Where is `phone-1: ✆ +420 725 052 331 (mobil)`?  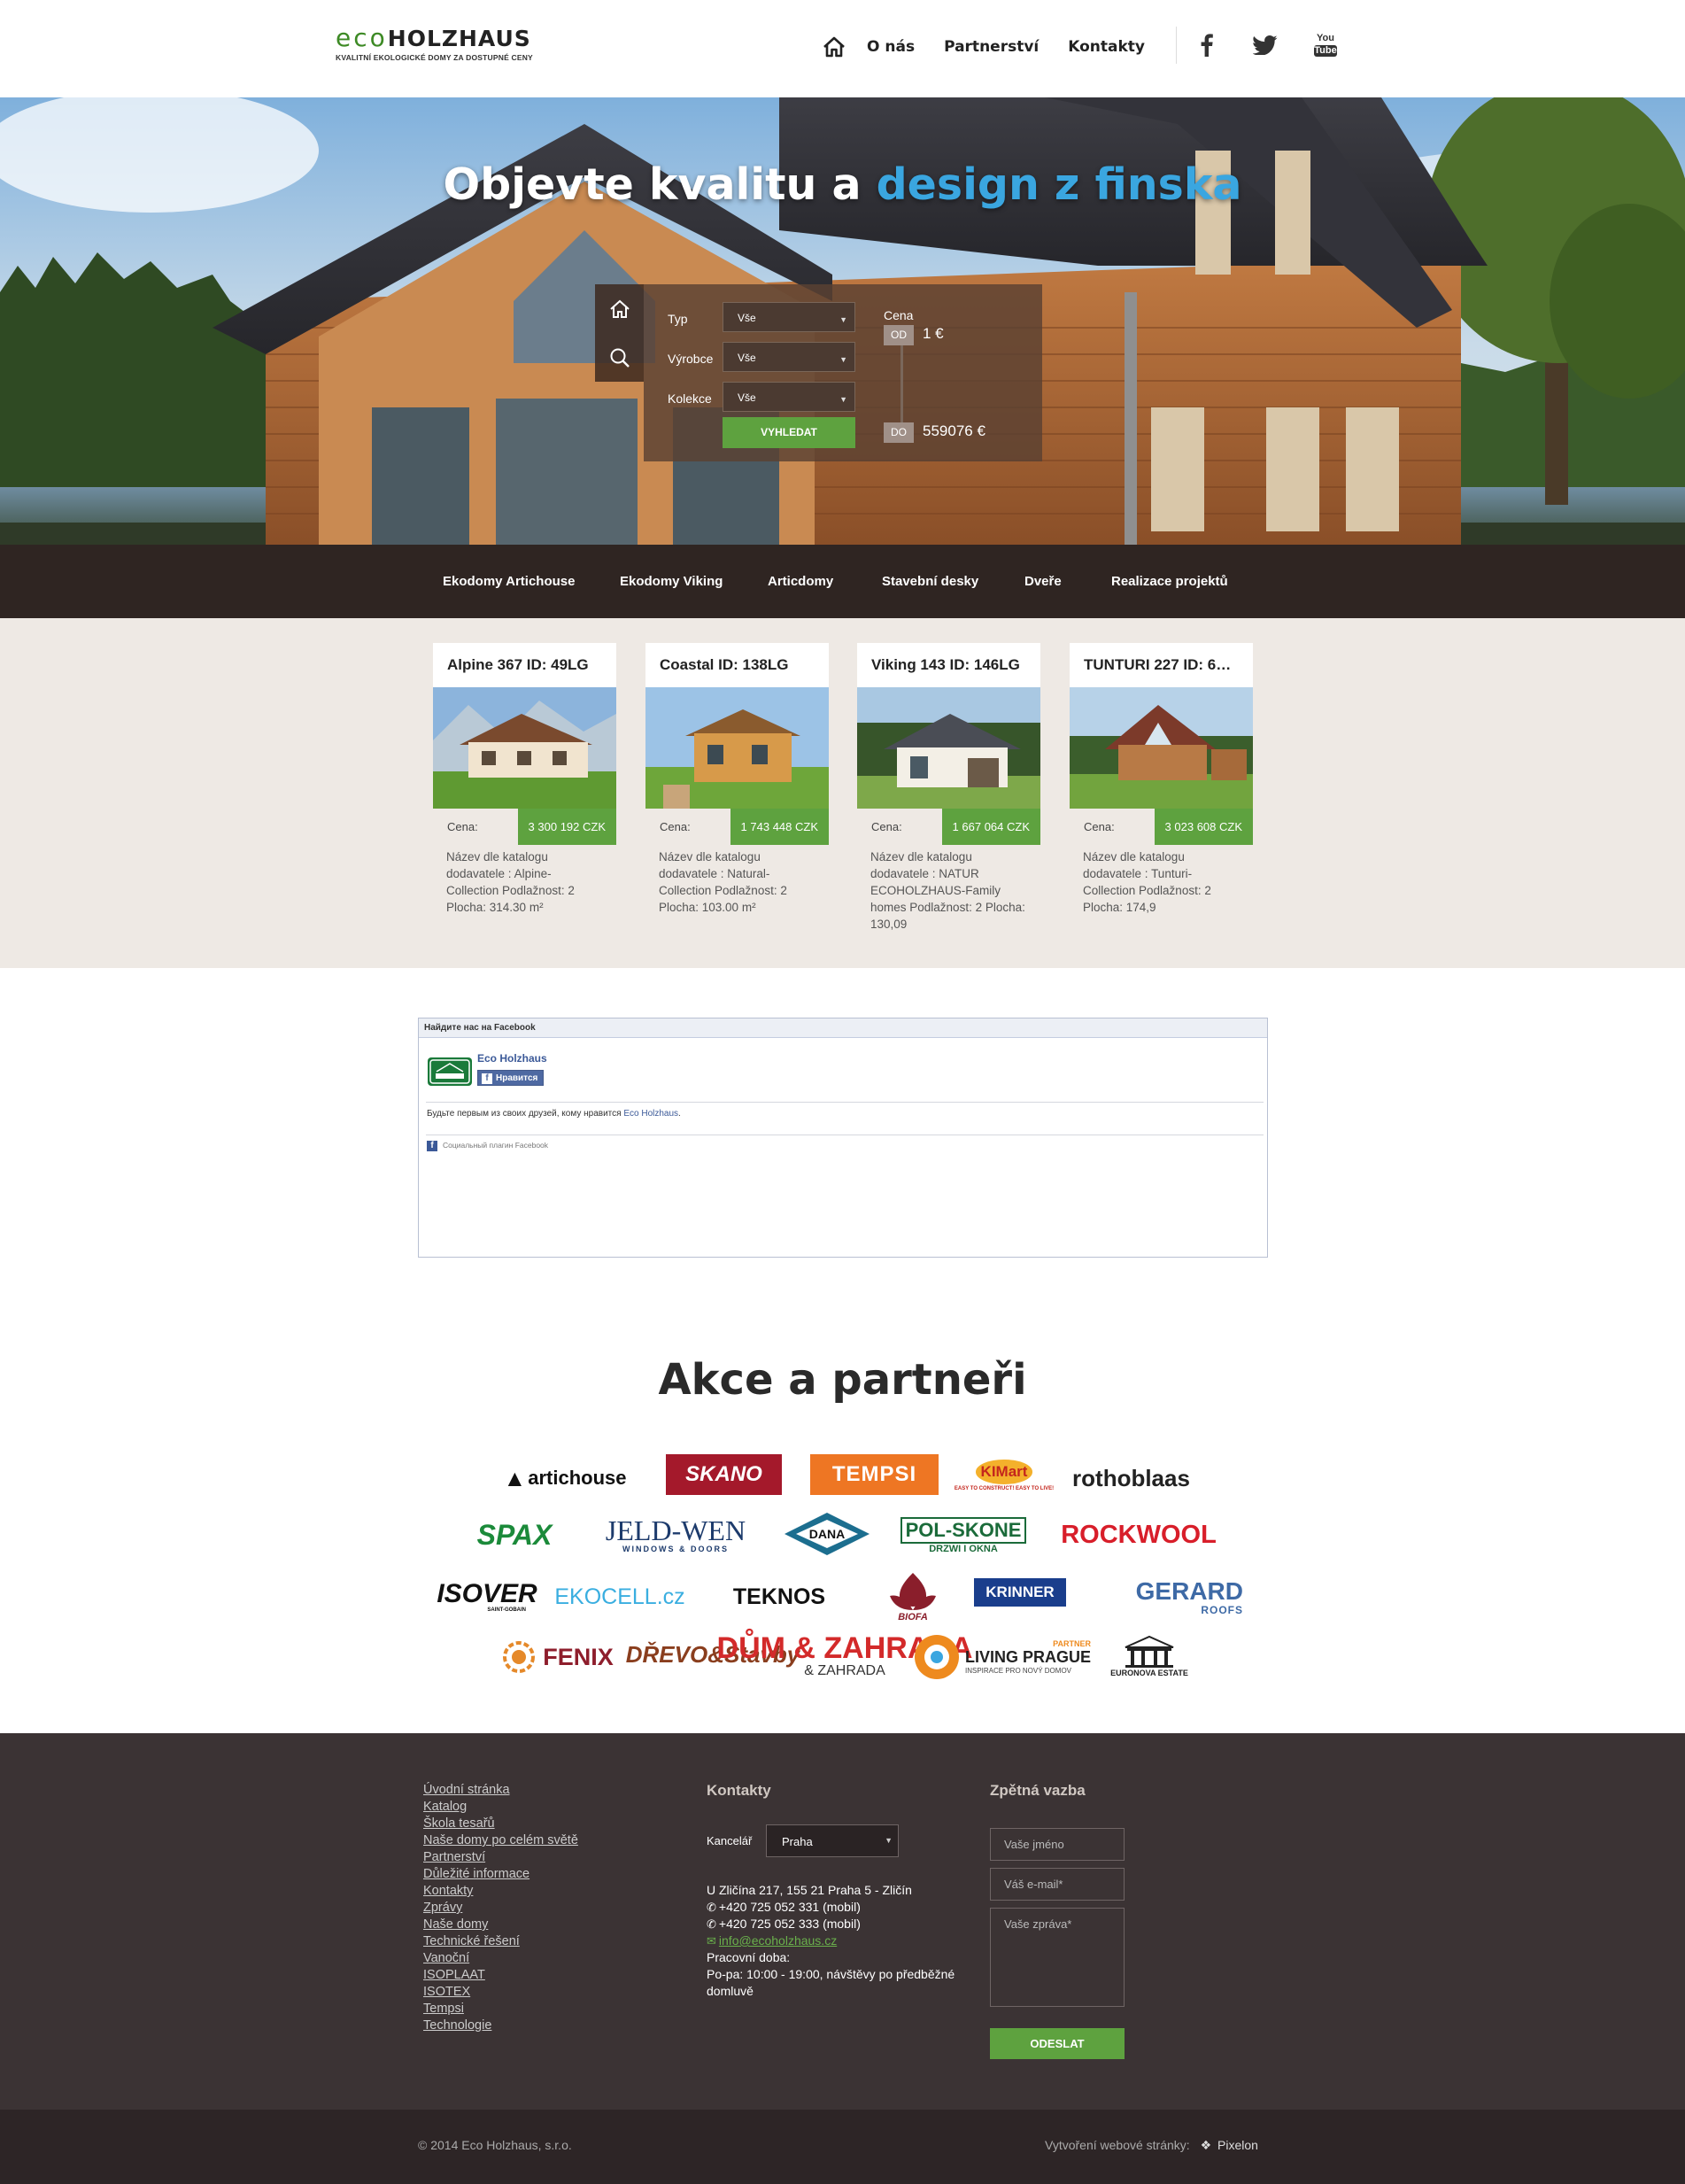 phone-1: ✆ +420 725 052 331 (mobil) is located at coordinates (784, 1907).